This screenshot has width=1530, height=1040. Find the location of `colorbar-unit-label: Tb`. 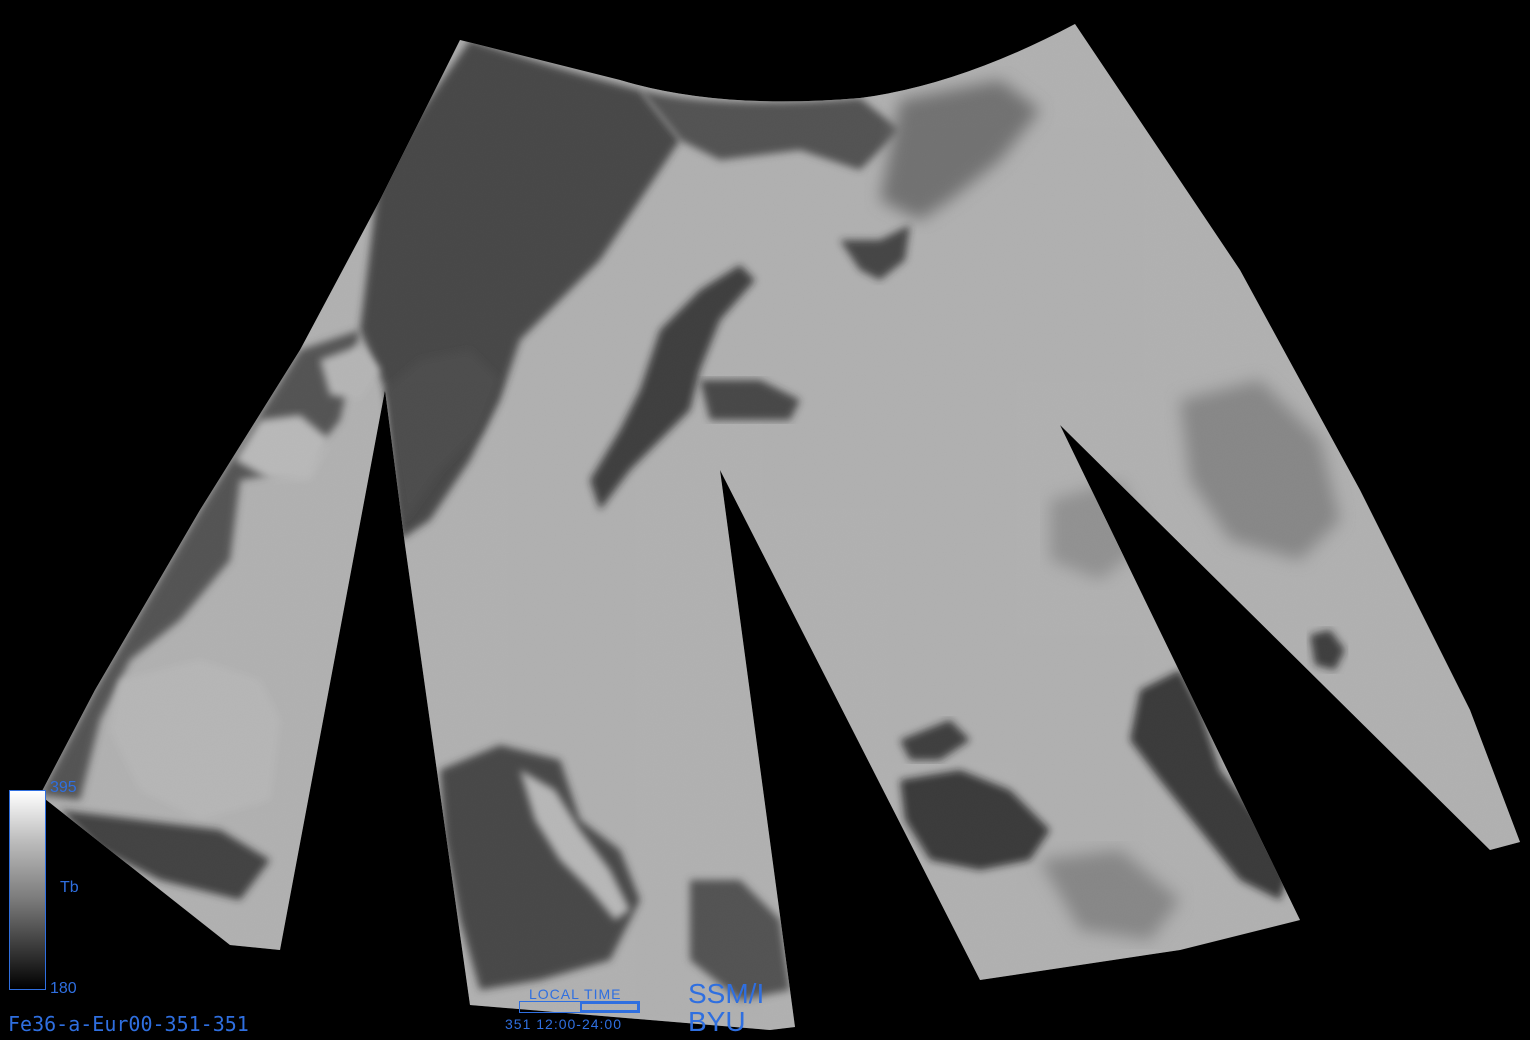

colorbar-unit-label: Tb is located at coordinates (69, 887).